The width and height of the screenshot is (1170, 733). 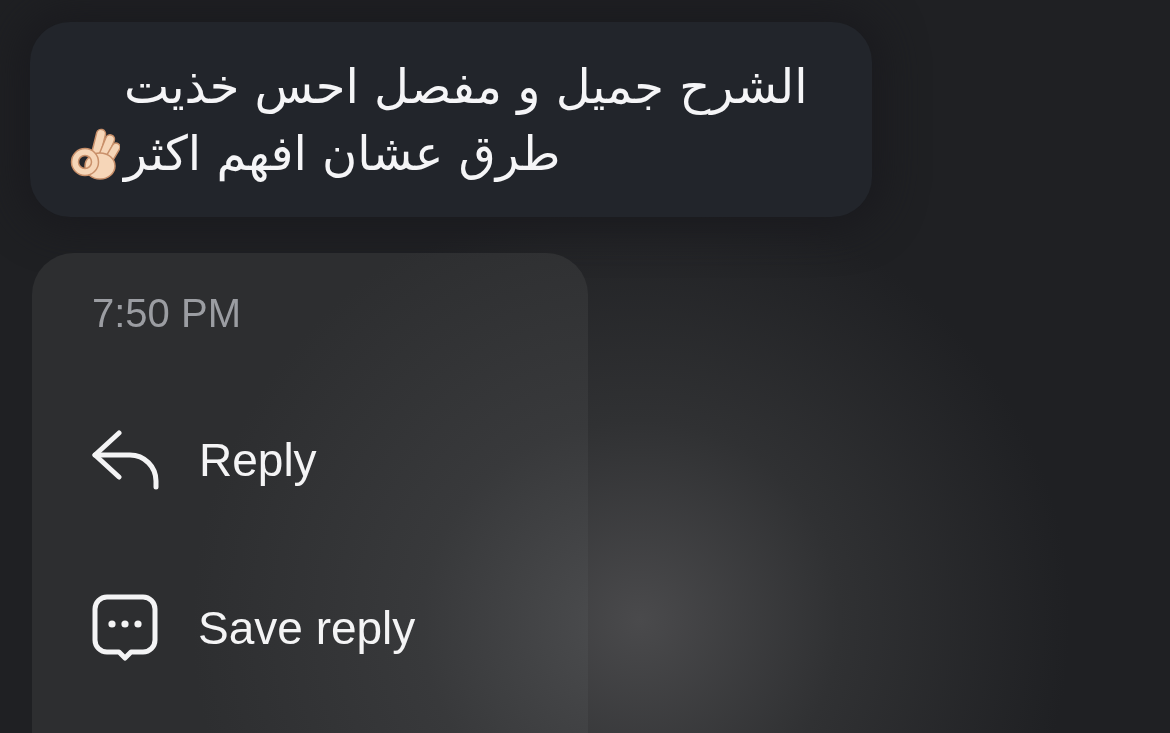 What do you see at coordinates (166, 313) in the screenshot?
I see `message-time: 7:50 PM` at bounding box center [166, 313].